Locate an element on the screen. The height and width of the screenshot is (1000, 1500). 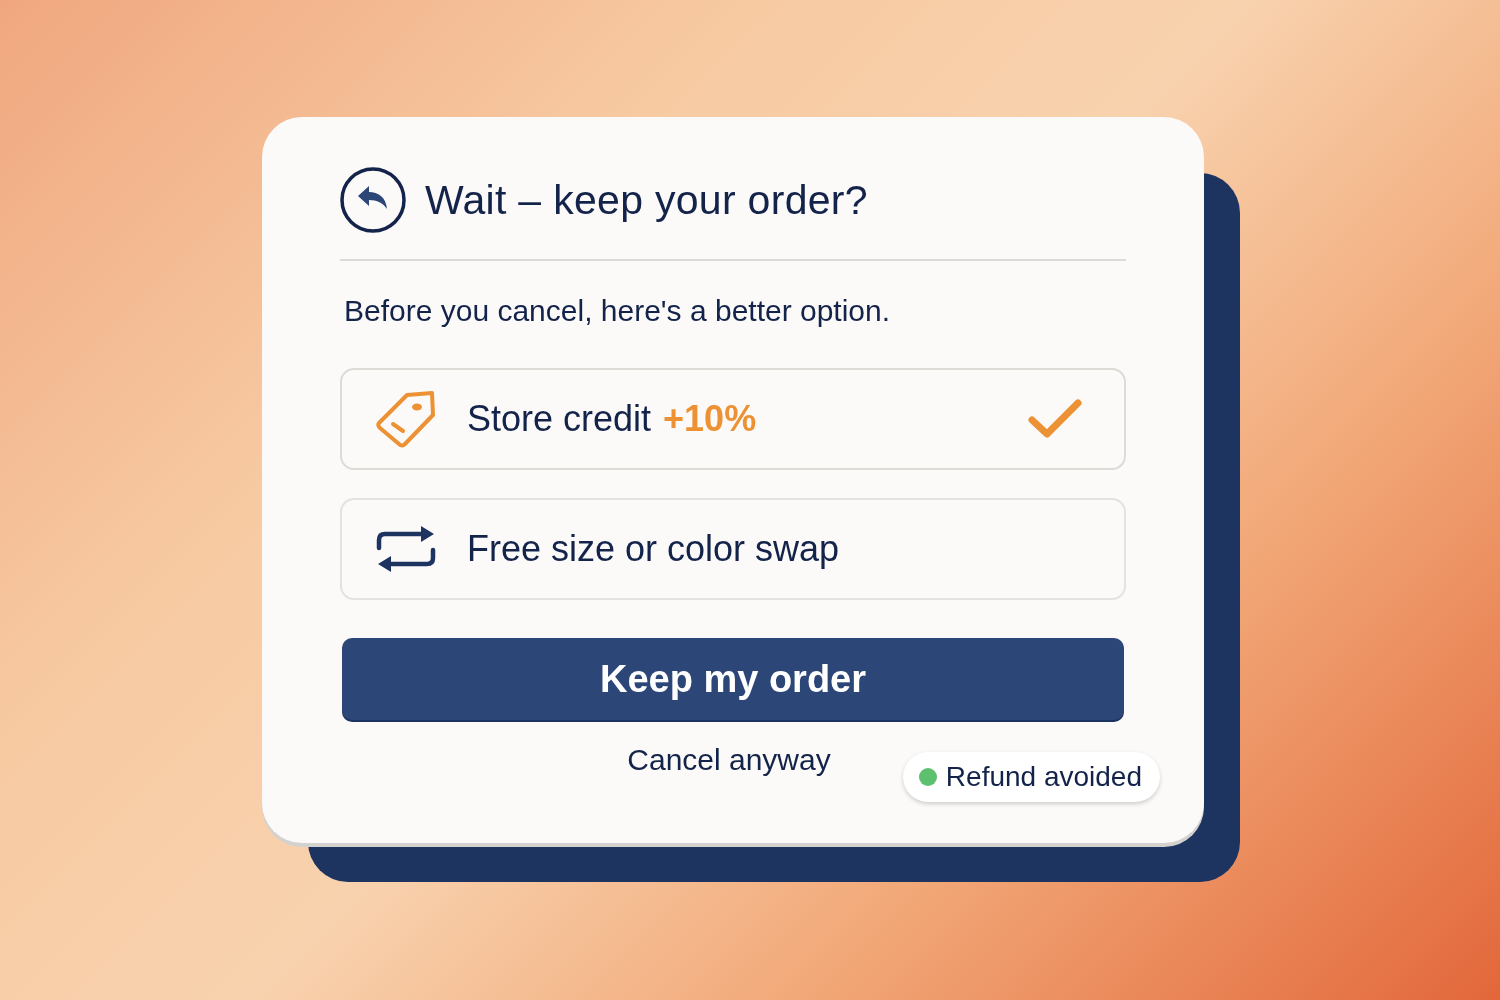
tag-icon is located at coordinates (406, 419).